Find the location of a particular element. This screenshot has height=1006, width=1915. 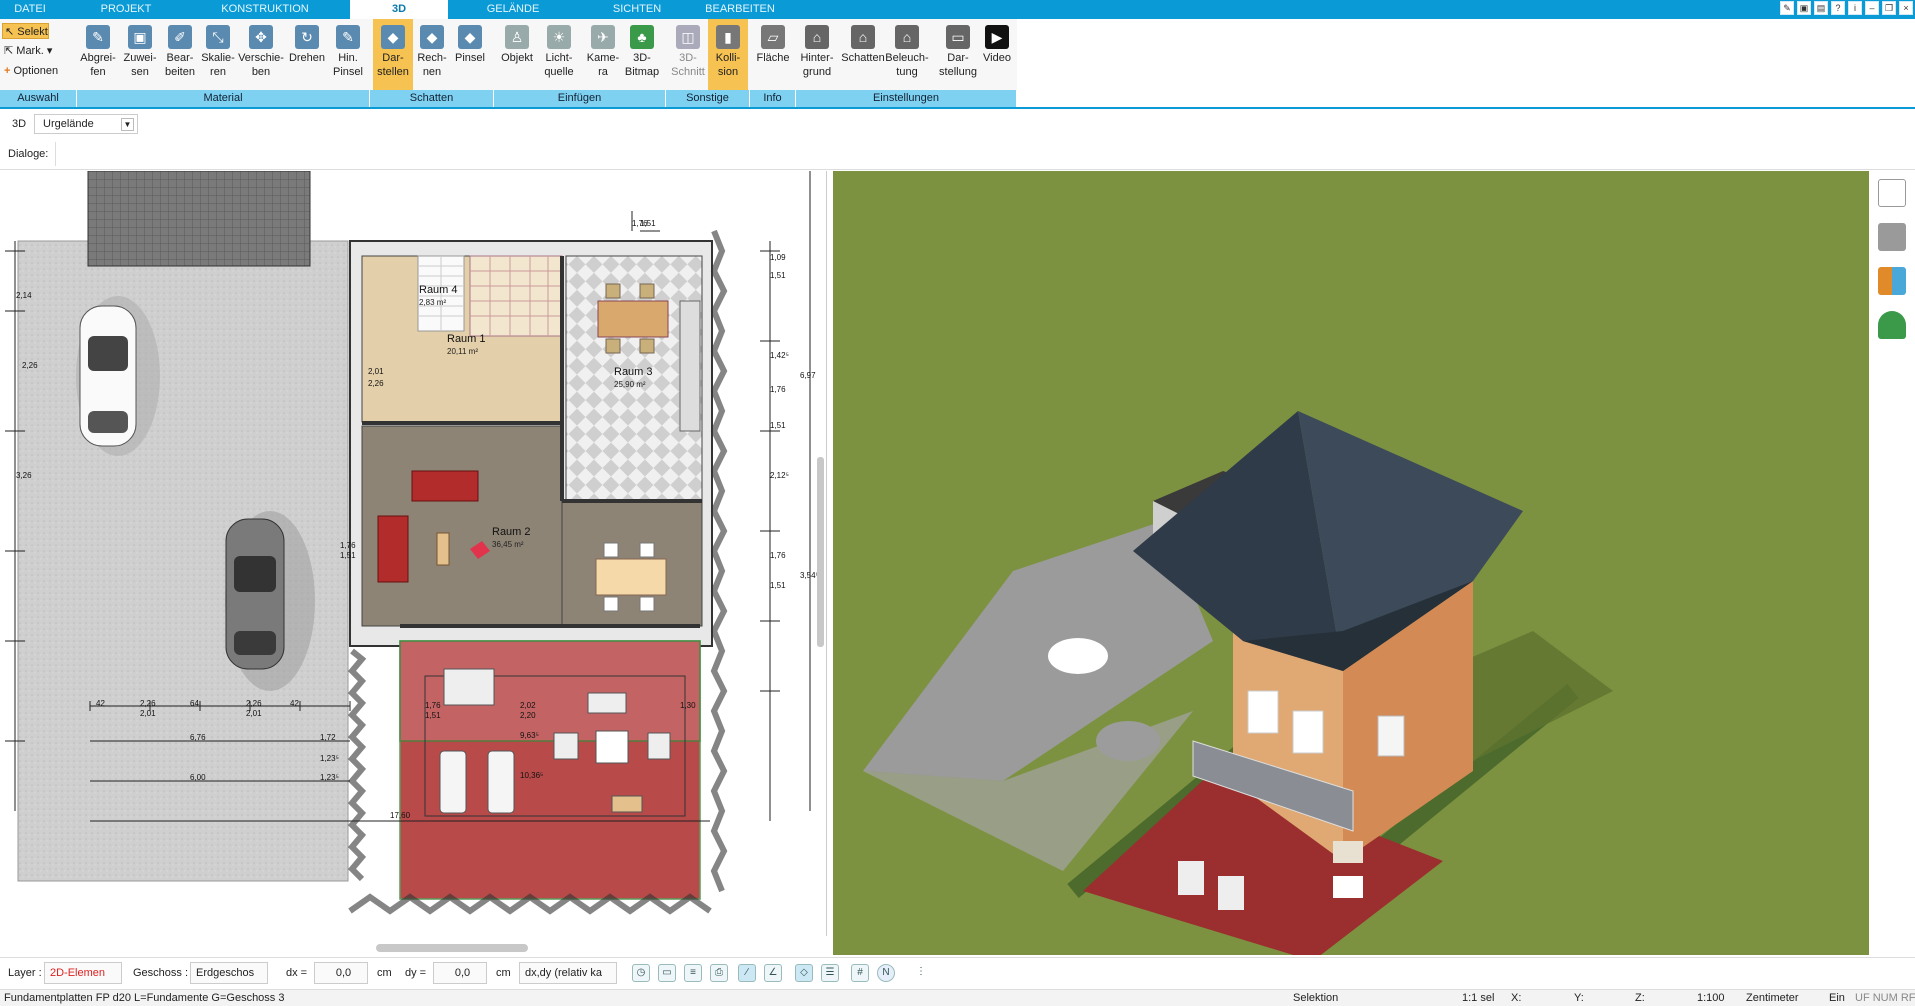

tab-3d: 3D is located at coordinates (399, 9).